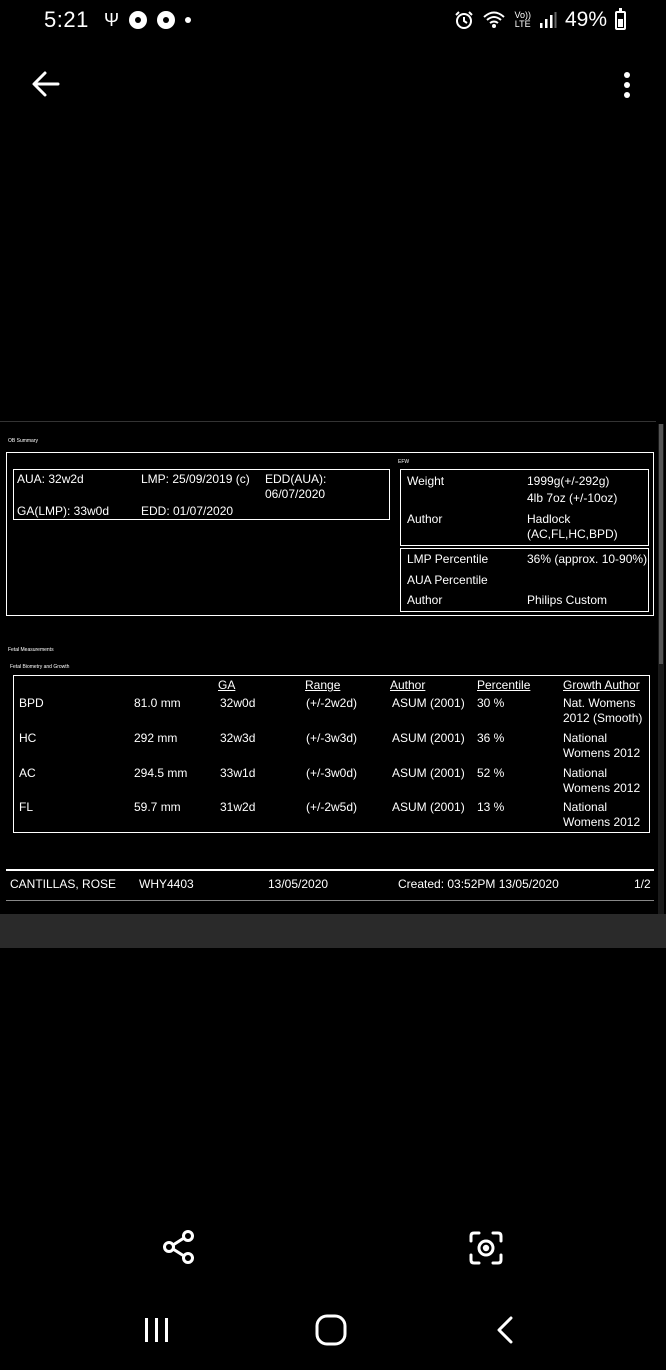 This screenshot has width=666, height=1370. What do you see at coordinates (328, 421) in the screenshot?
I see `report-top-edge` at bounding box center [328, 421].